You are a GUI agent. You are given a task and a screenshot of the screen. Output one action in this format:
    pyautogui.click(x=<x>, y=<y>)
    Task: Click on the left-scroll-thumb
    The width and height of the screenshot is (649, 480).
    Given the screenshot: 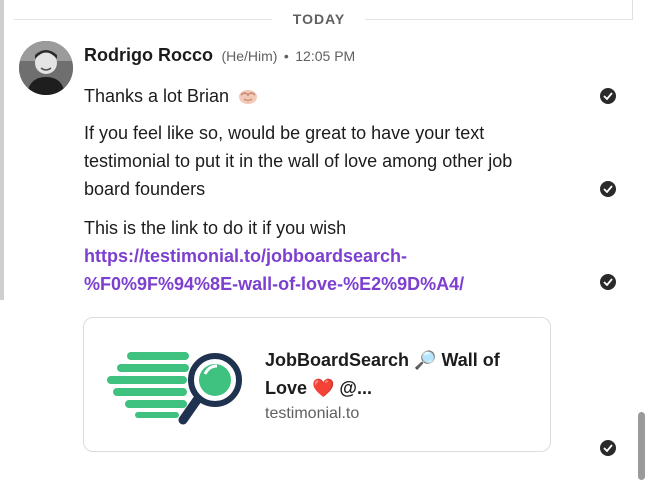 What is the action you would take?
    pyautogui.click(x=2, y=150)
    